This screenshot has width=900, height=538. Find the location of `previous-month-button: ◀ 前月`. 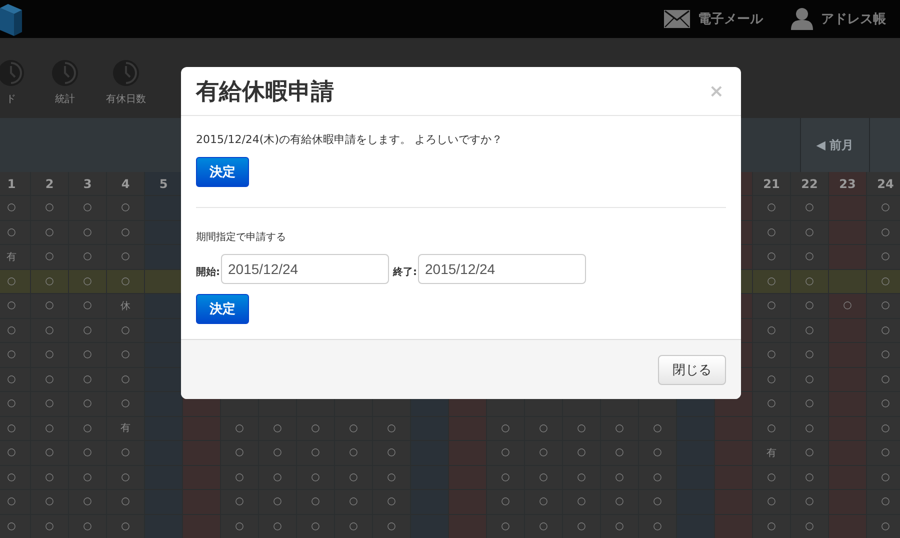

previous-month-button: ◀ 前月 is located at coordinates (835, 145).